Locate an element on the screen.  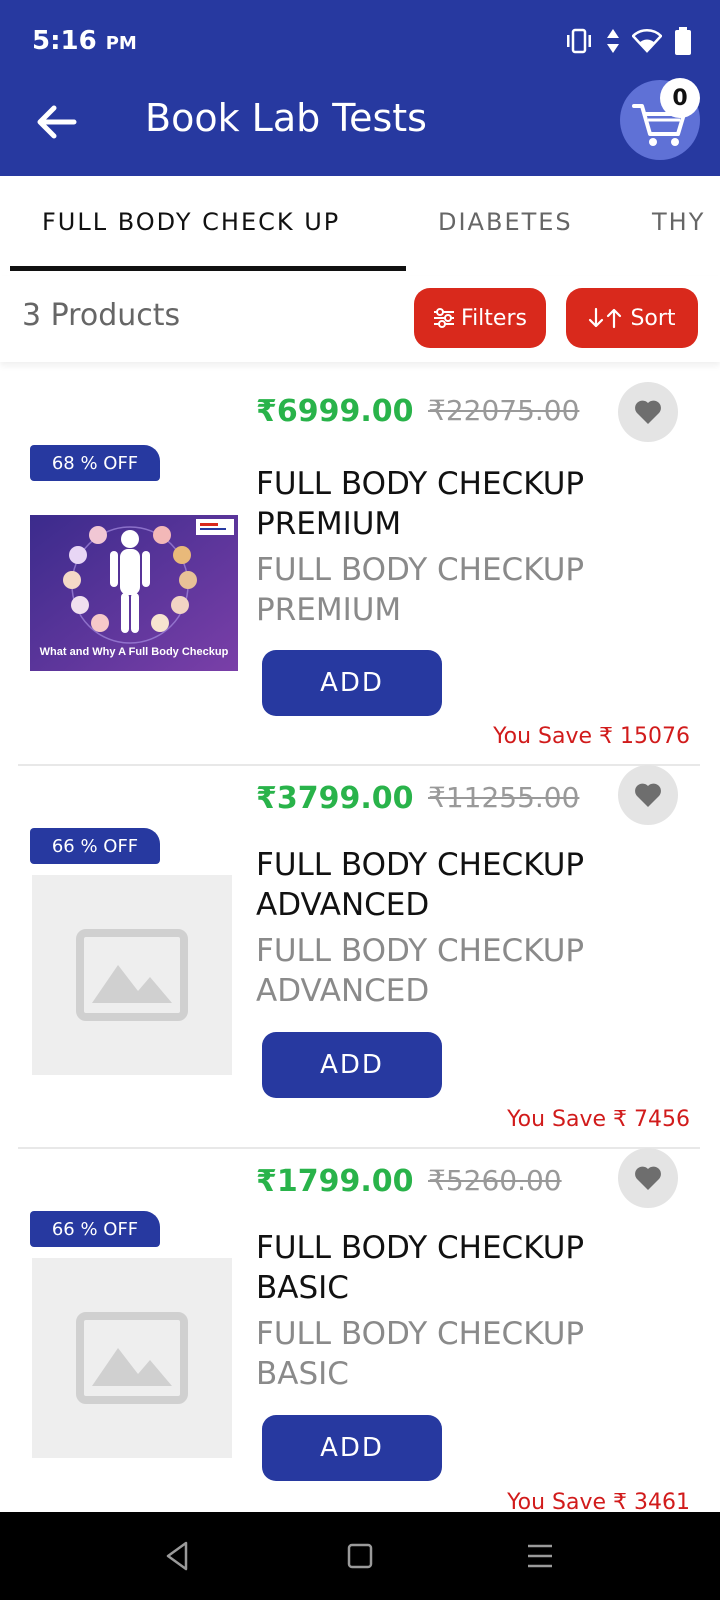
status-time-ampm: PM is located at coordinates (121, 43).